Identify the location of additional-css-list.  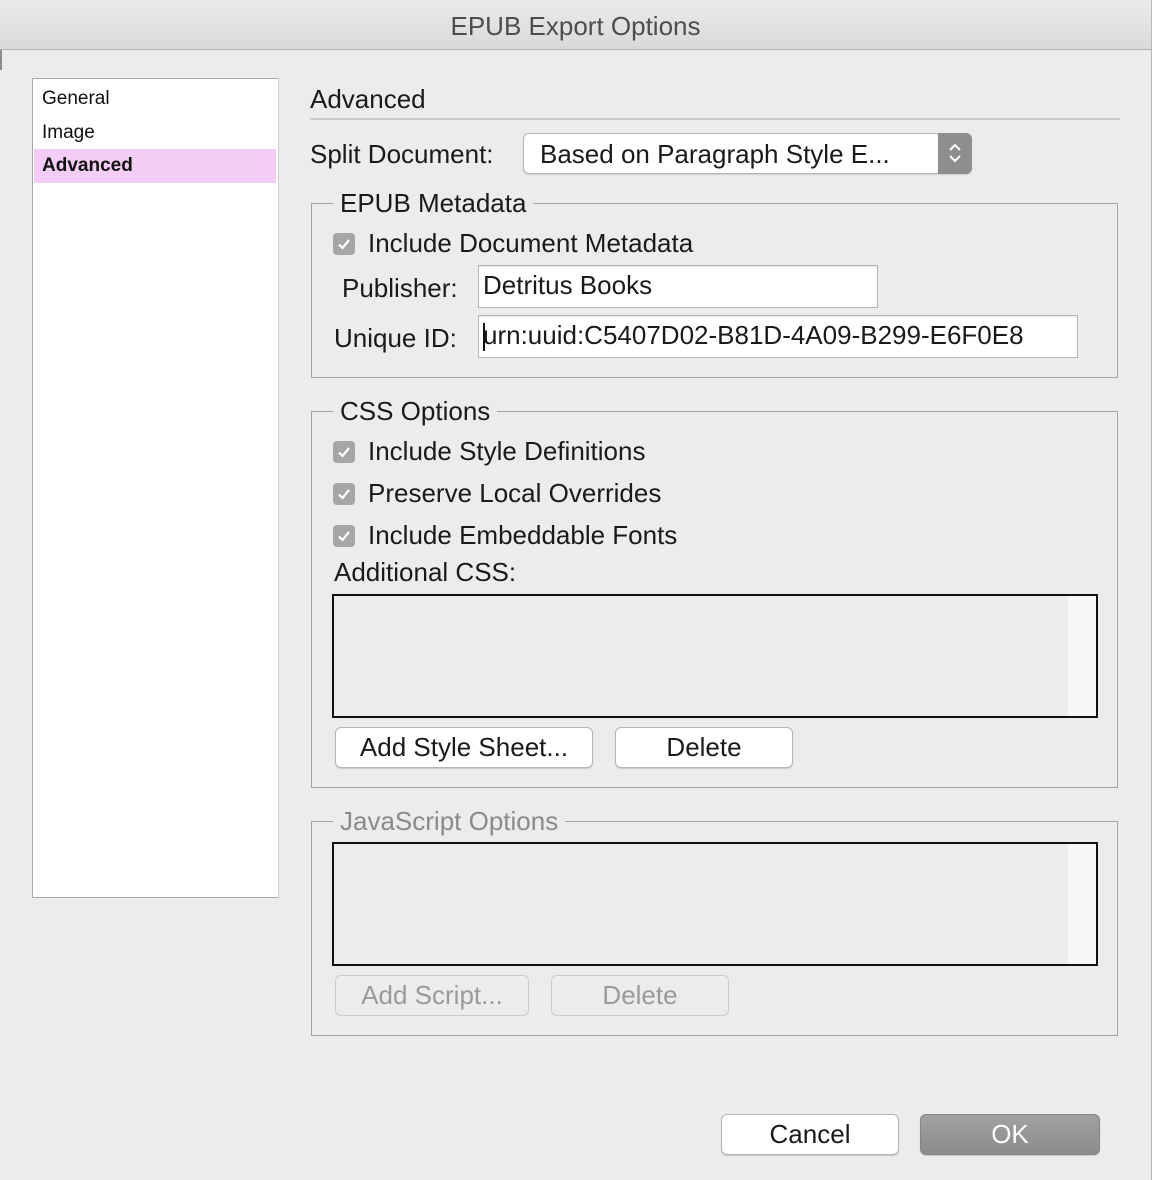
(715, 656).